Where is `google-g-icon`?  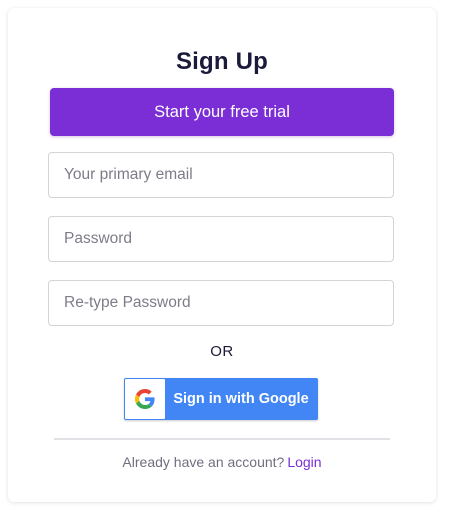
google-g-icon is located at coordinates (145, 399).